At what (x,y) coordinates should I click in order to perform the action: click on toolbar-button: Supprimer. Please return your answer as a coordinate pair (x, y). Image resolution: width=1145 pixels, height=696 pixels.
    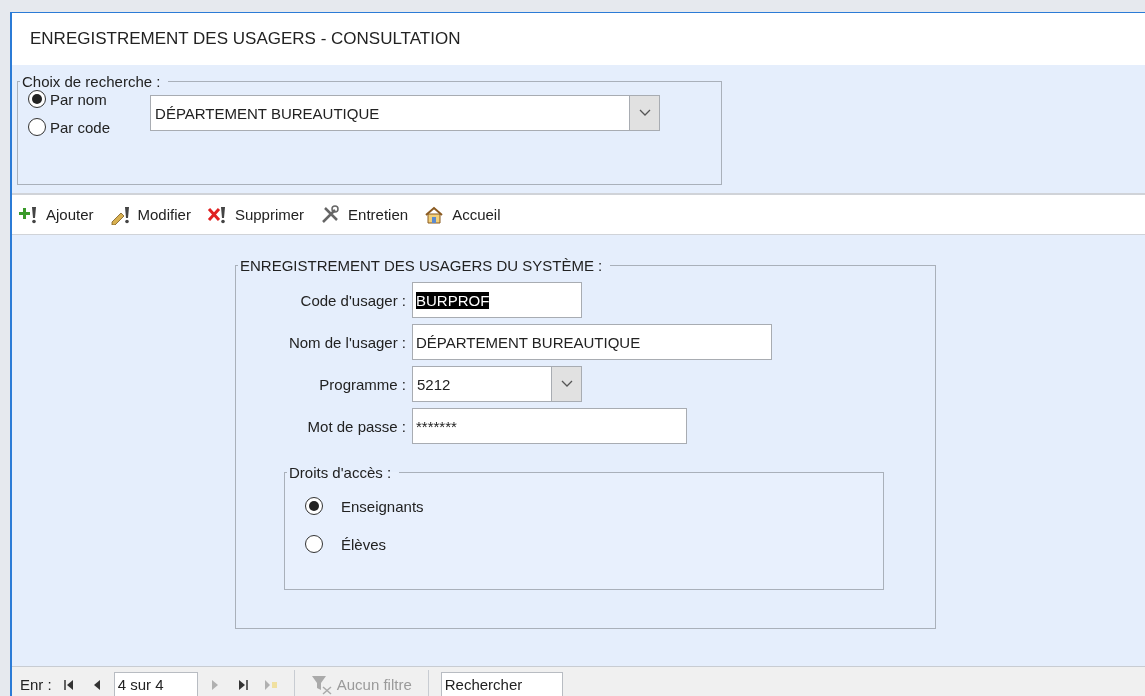
    Looking at the image, I should click on (255, 214).